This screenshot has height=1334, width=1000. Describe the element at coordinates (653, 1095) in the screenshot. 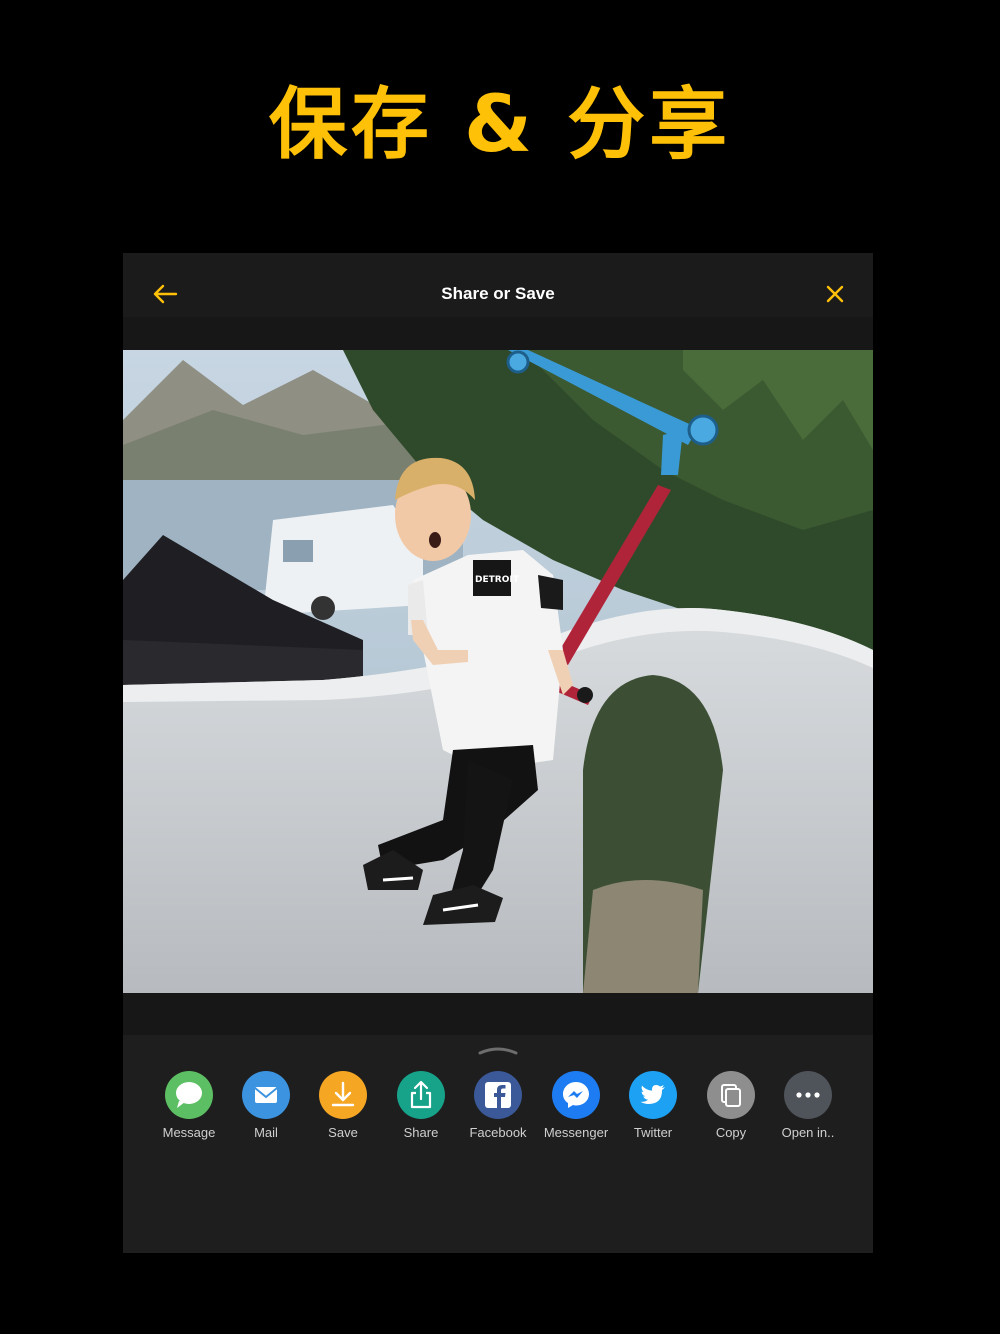

I see `twitter-icon` at that location.